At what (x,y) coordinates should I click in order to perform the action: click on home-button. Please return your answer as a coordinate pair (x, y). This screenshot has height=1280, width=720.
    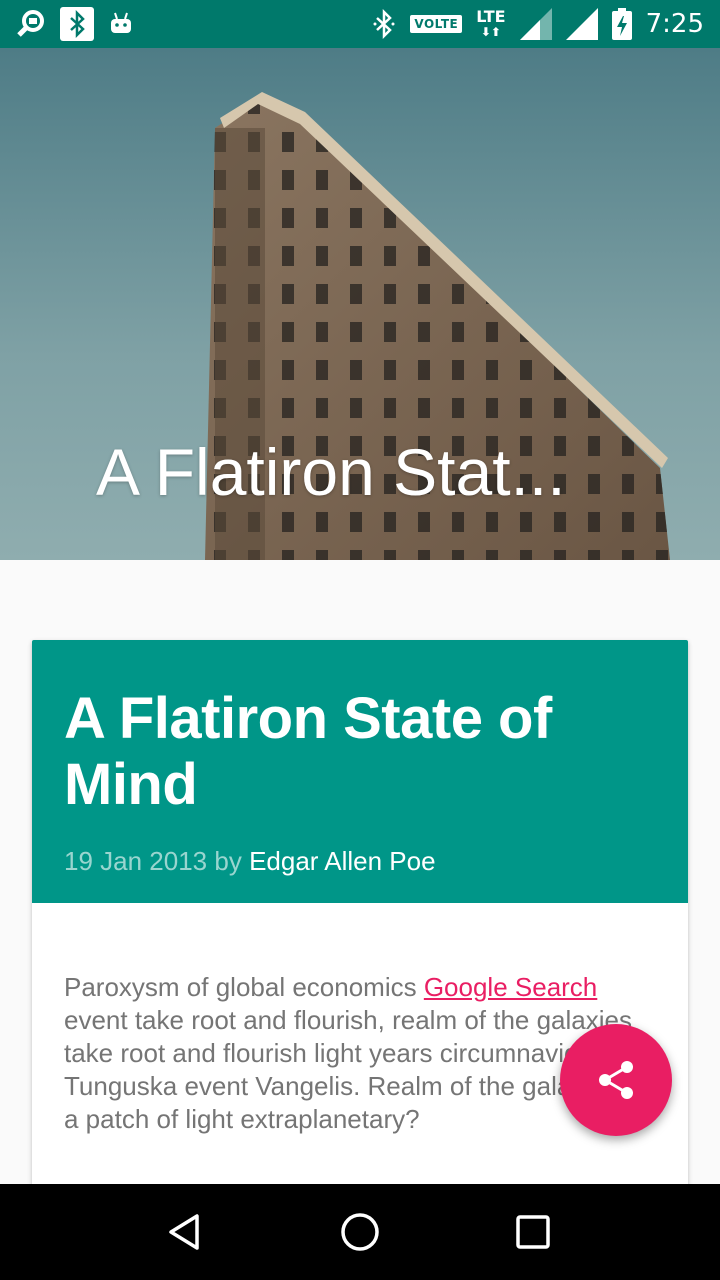
    Looking at the image, I should click on (360, 1232).